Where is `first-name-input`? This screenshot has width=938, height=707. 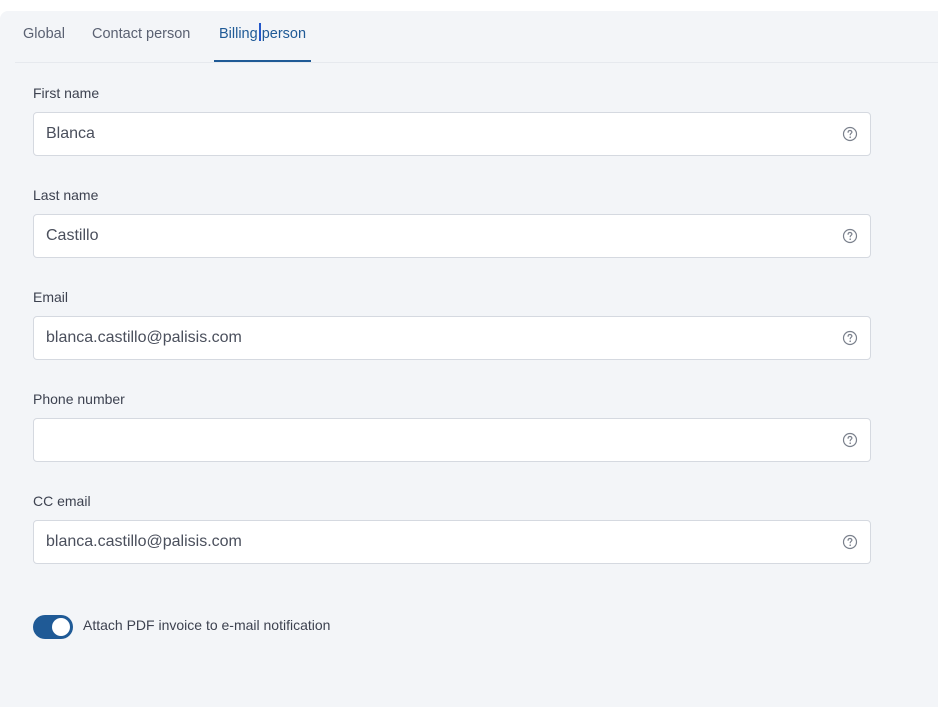 first-name-input is located at coordinates (436, 134).